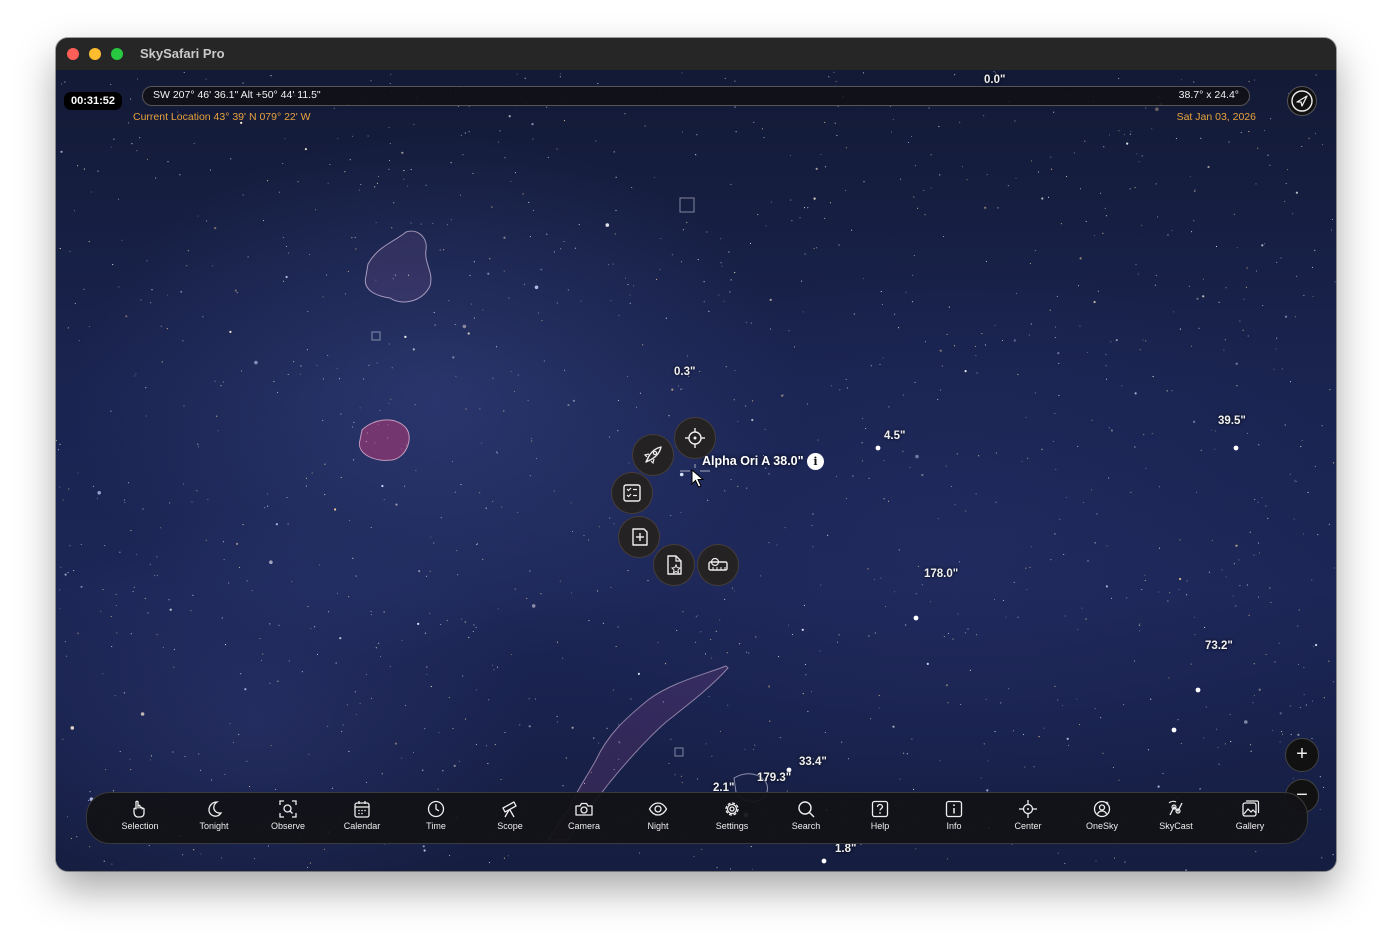 This screenshot has width=1392, height=946. Describe the element at coordinates (880, 809) in the screenshot. I see `help-icon` at that location.